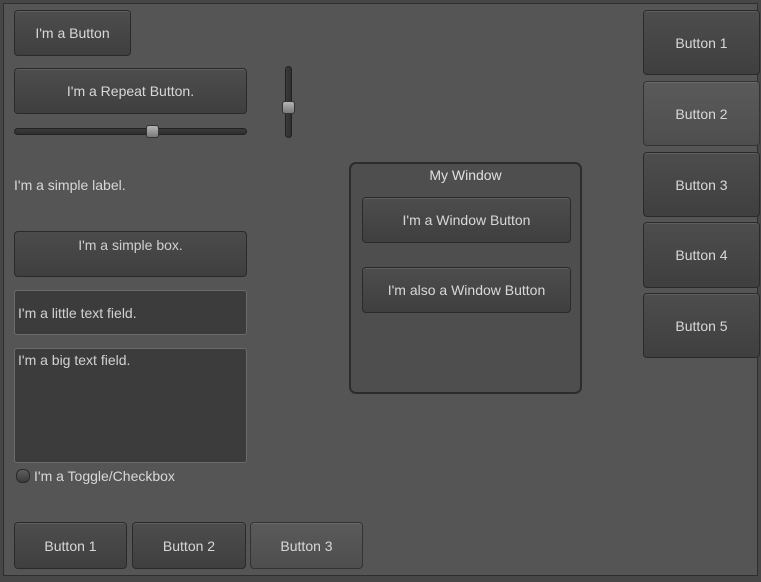 Image resolution: width=761 pixels, height=582 pixels. I want to click on grid-button-4: Button 4, so click(701, 255).